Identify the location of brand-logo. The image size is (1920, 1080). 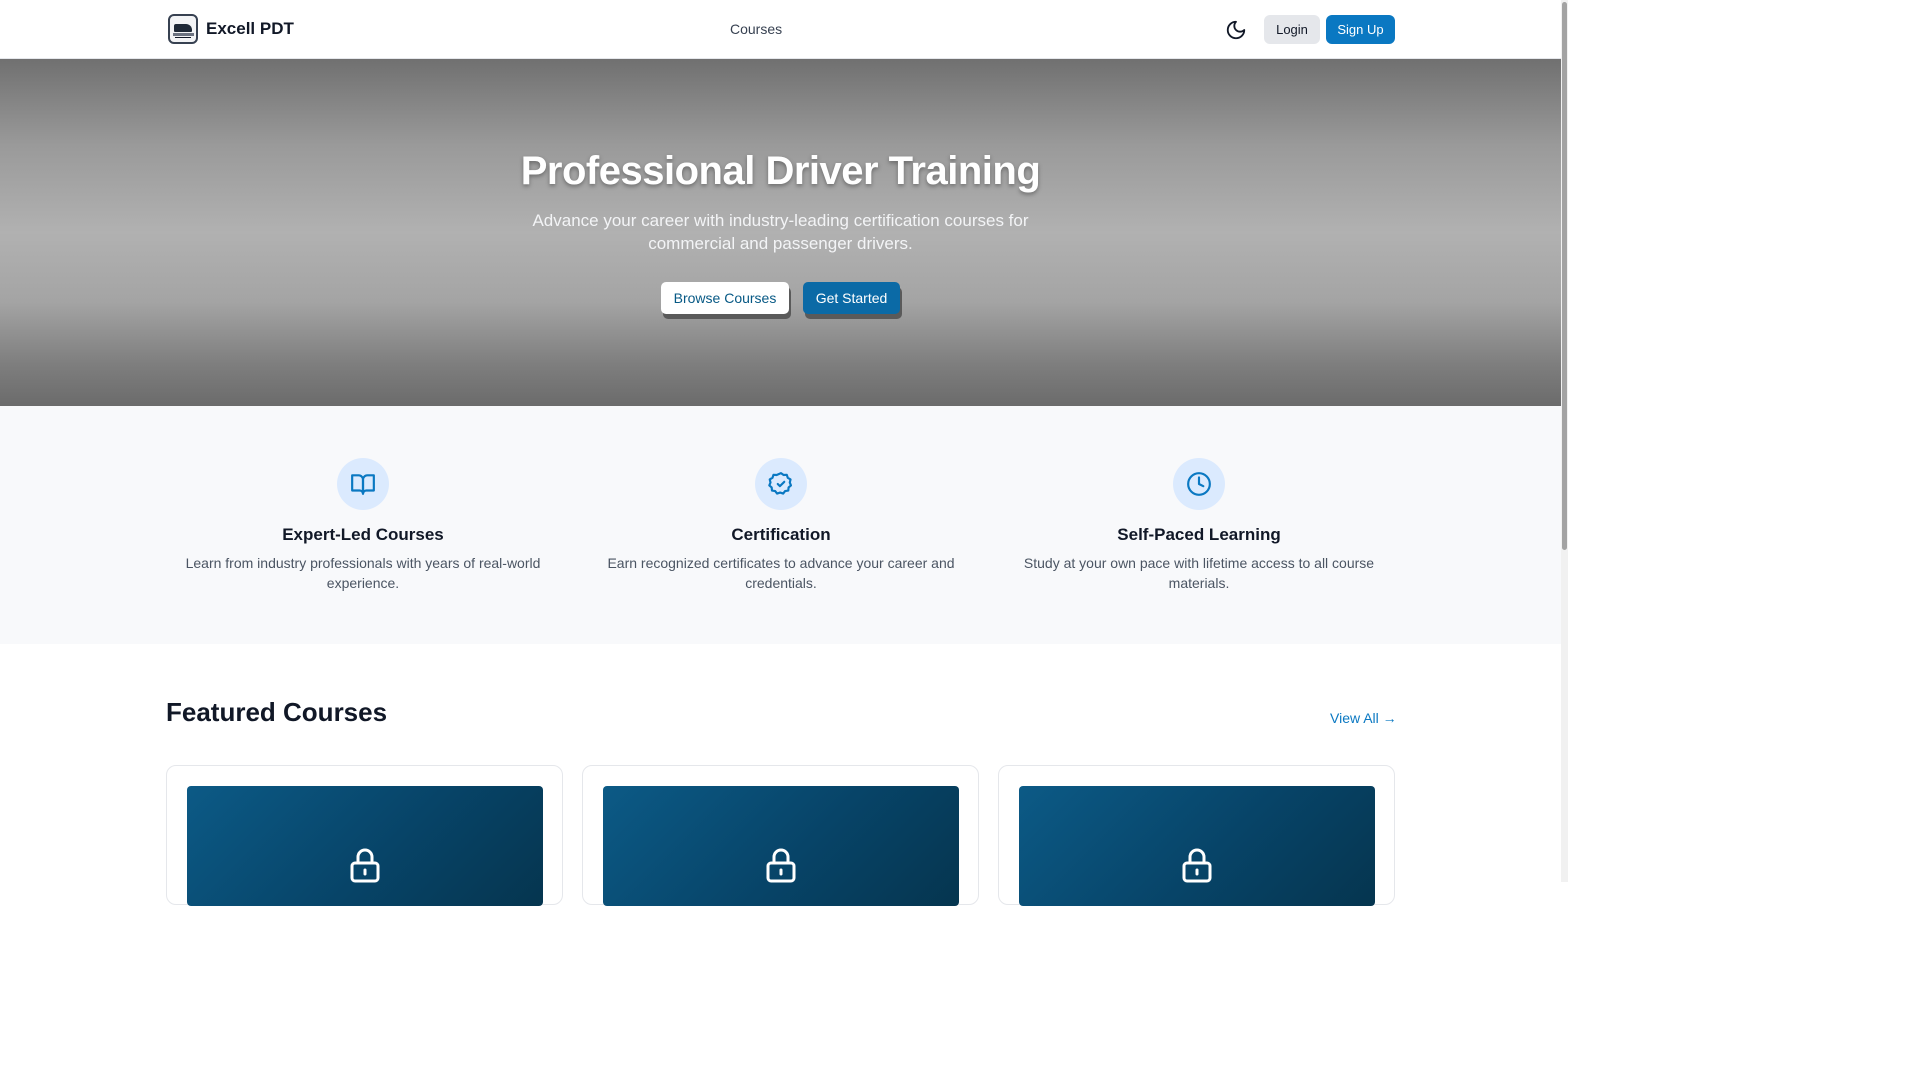
(183, 29).